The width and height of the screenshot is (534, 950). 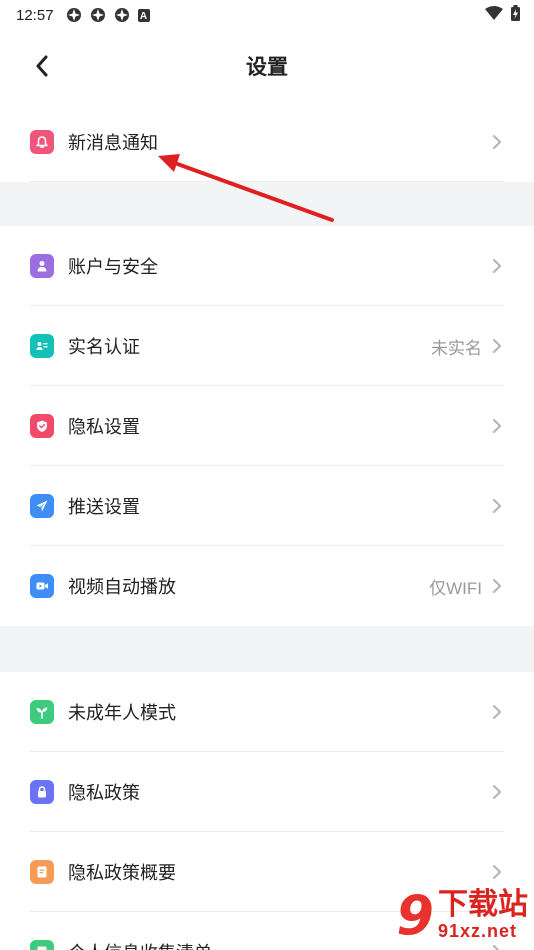 I want to click on settings-item-label: 实名认证, so click(x=104, y=347).